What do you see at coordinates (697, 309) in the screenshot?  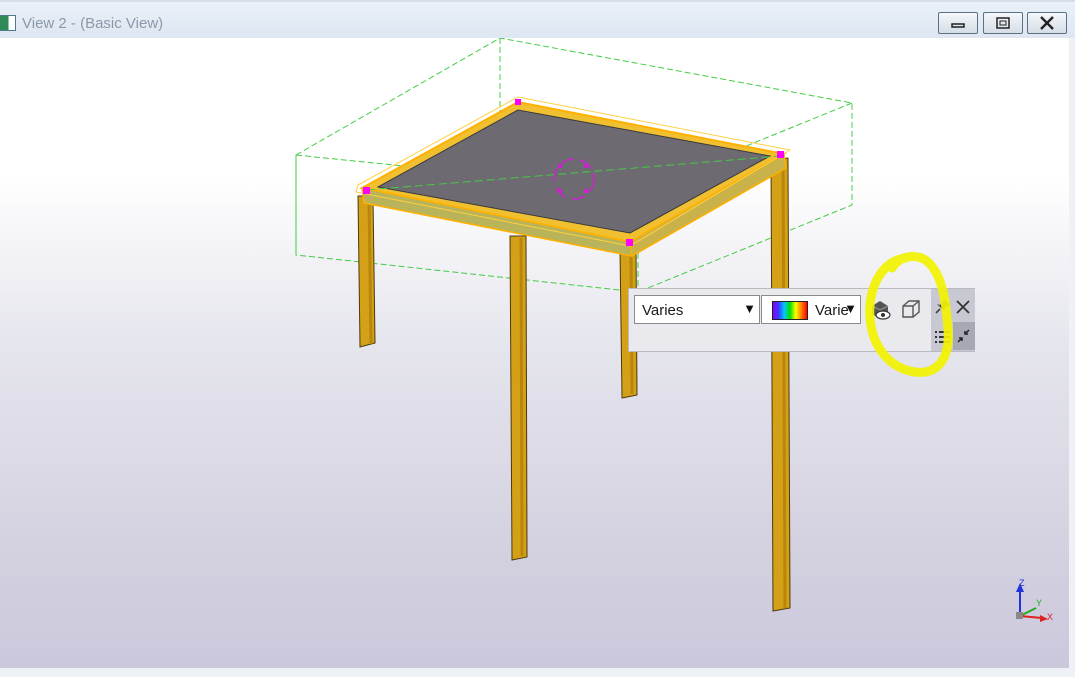 I see `class-dropdown: Varies ▼` at bounding box center [697, 309].